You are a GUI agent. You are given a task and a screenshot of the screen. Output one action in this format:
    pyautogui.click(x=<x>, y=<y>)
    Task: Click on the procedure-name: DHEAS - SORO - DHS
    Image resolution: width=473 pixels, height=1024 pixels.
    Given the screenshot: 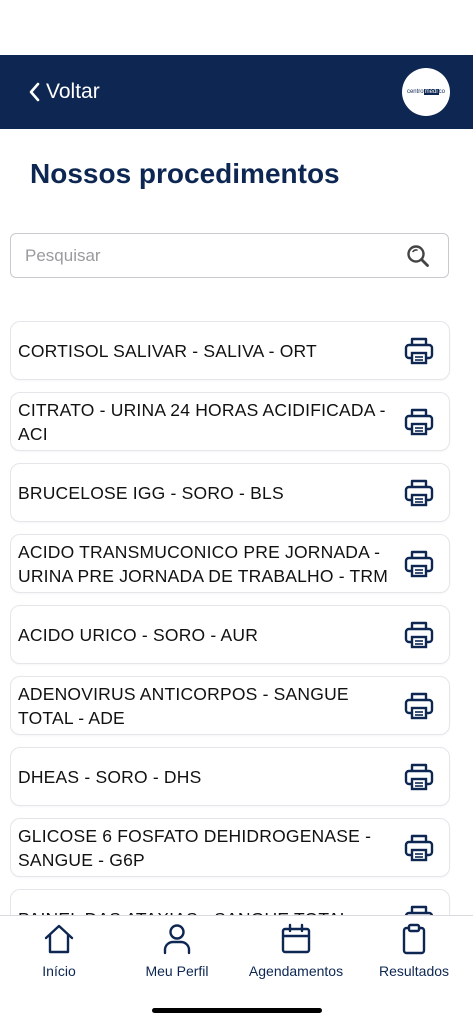 What is the action you would take?
    pyautogui.click(x=110, y=776)
    